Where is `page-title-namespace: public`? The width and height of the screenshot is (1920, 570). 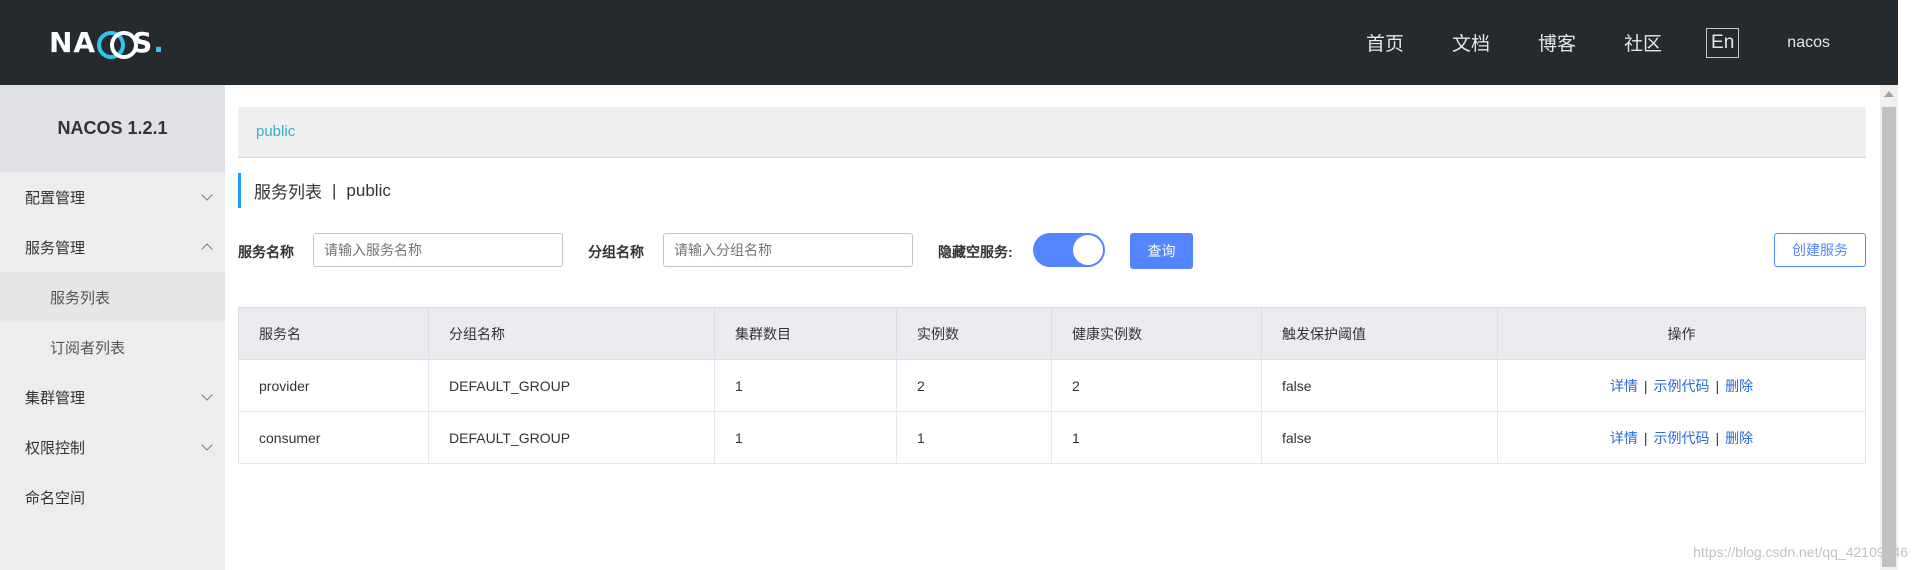 page-title-namespace: public is located at coordinates (368, 190).